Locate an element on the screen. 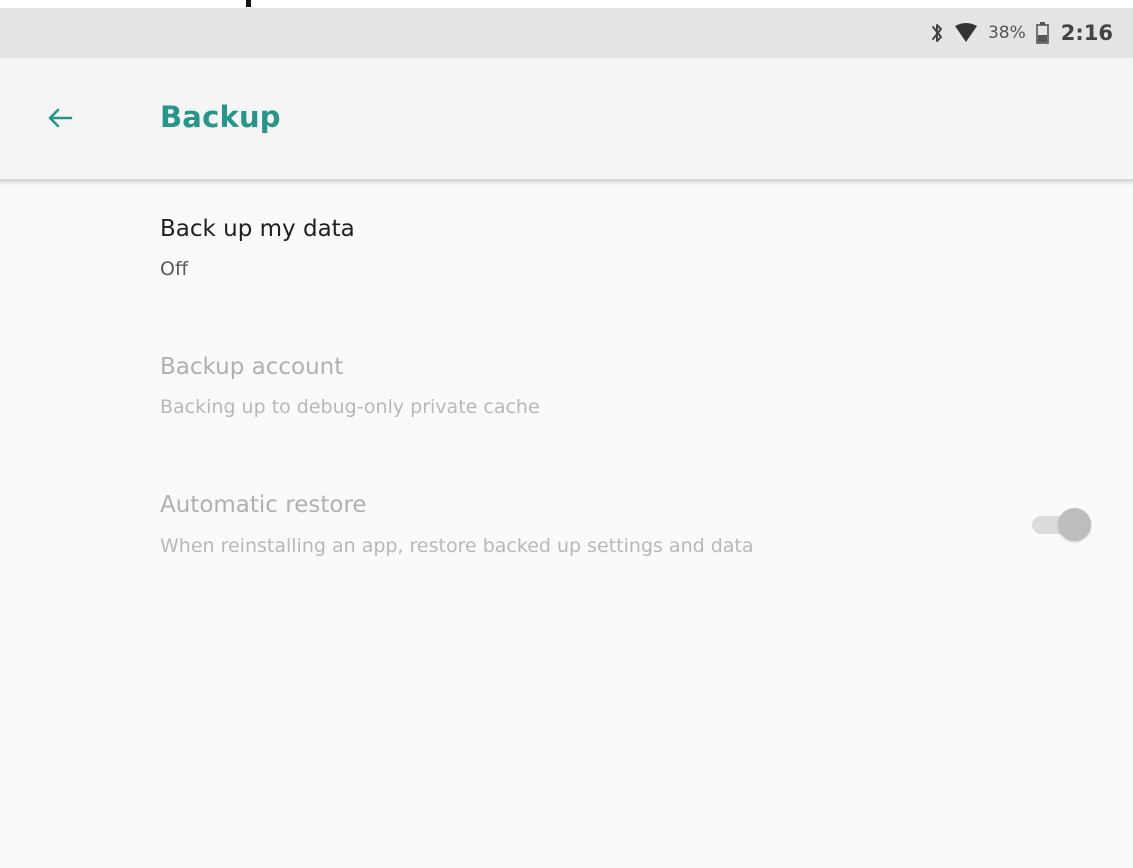 The image size is (1133, 868). cropped-top-edge is located at coordinates (566, 4).